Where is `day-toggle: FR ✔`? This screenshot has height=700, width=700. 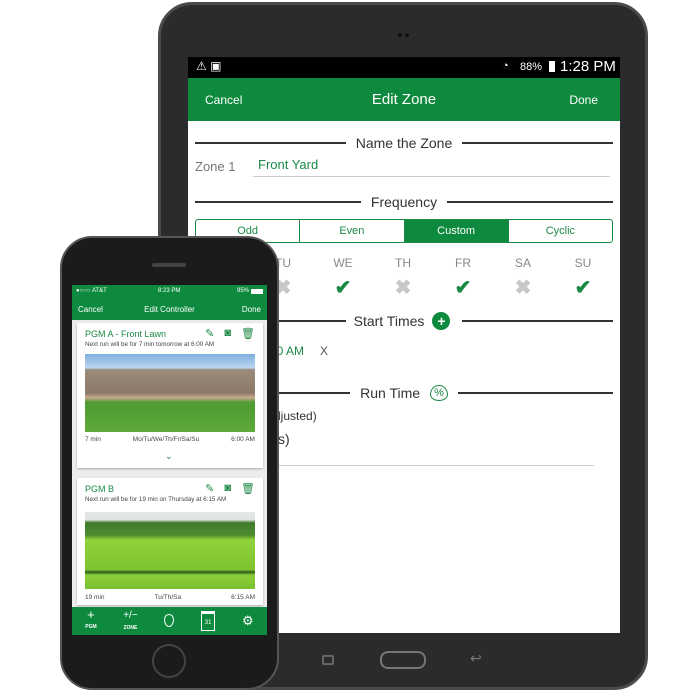 day-toggle: FR ✔ is located at coordinates (463, 278).